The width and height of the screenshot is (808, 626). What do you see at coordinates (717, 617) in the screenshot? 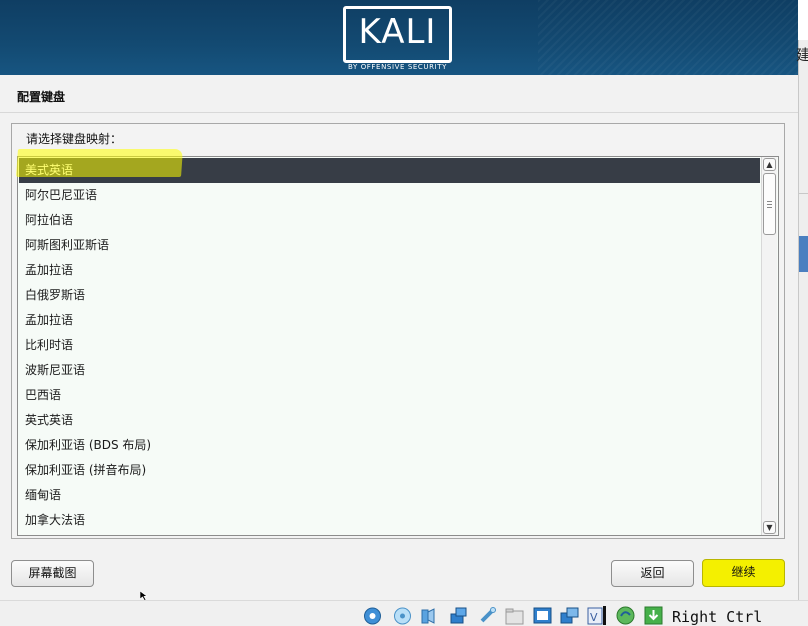
I see `host-key-label: Right Ctrl` at bounding box center [717, 617].